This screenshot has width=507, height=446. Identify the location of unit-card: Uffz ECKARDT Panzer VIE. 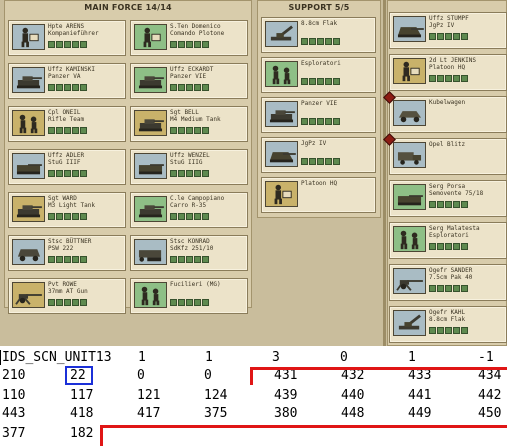
(189, 81).